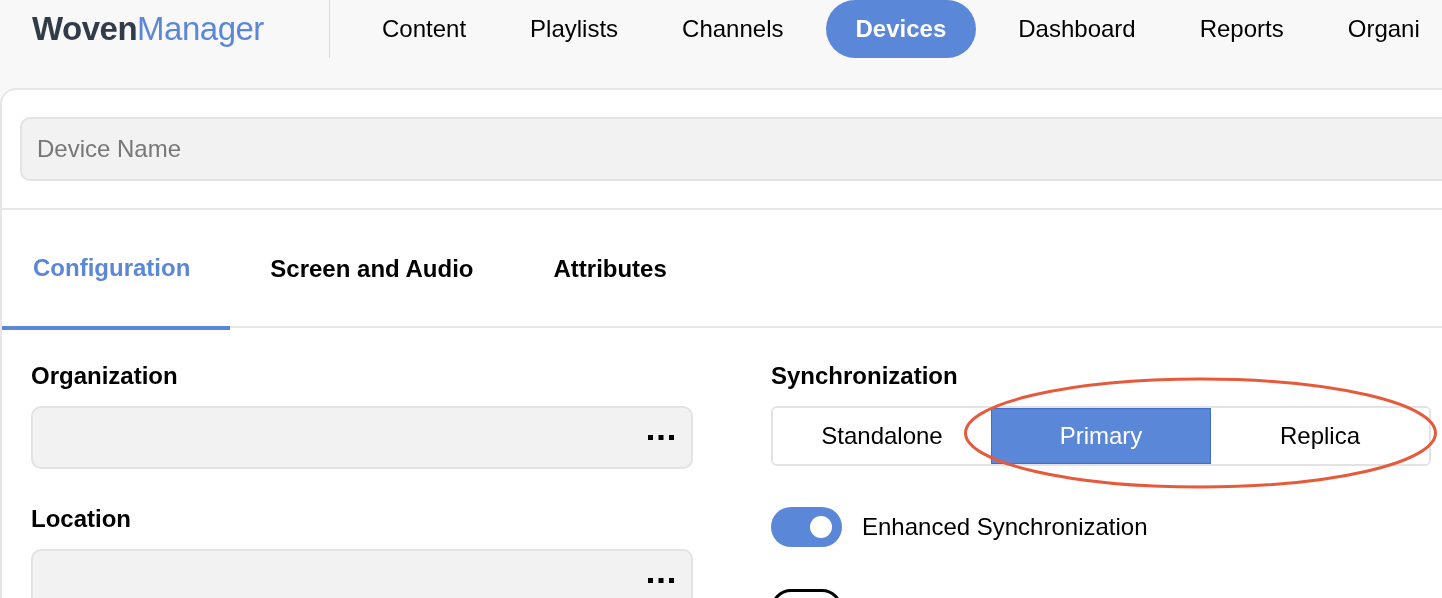 The height and width of the screenshot is (598, 1442). Describe the element at coordinates (901, 29) in the screenshot. I see `nav-item: Devices` at that location.